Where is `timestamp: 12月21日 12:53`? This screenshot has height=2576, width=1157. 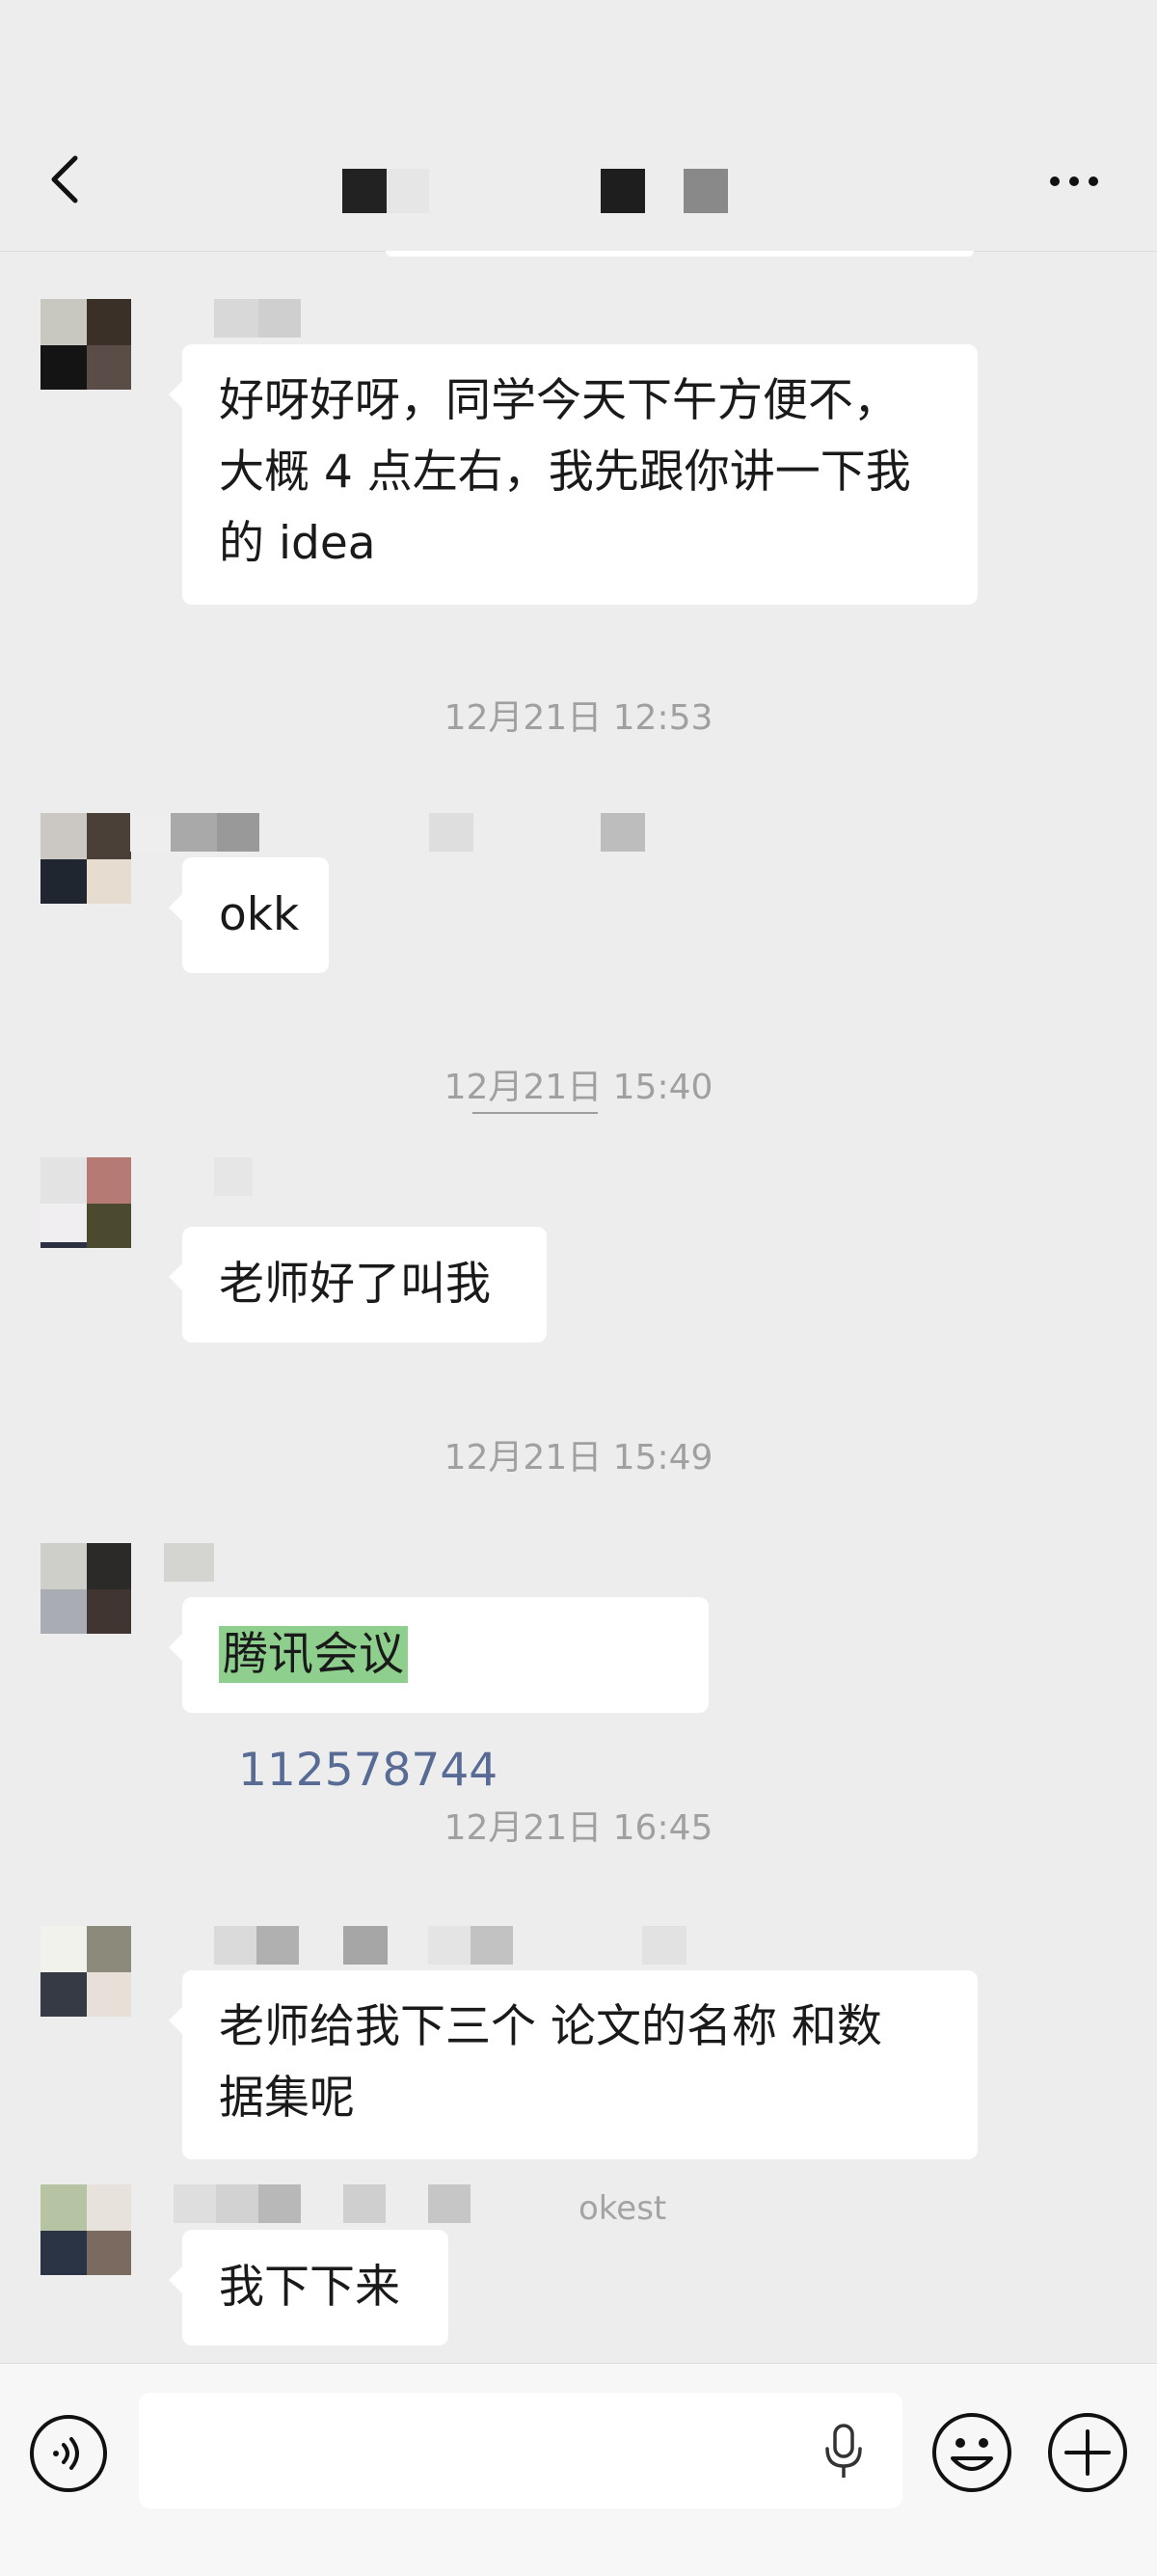
timestamp: 12月21日 12:53 is located at coordinates (578, 718).